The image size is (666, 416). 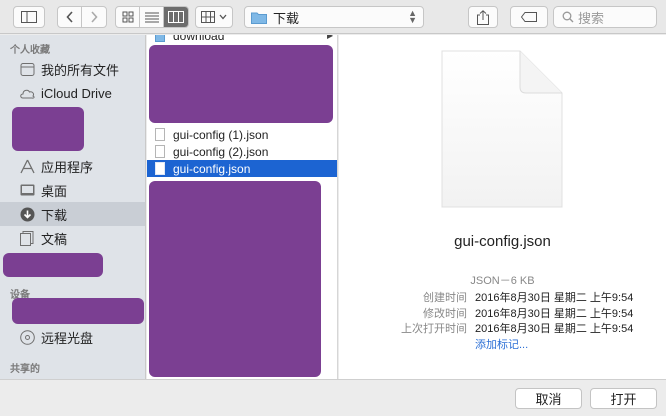 I want to click on updown-chevron-icon: ▲ ▼, so click(x=412, y=16).